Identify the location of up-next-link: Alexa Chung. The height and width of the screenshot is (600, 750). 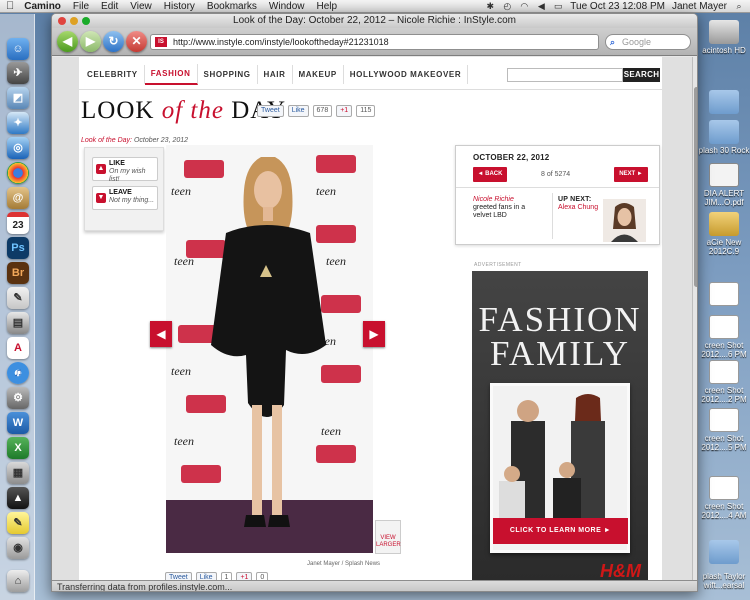
(578, 208).